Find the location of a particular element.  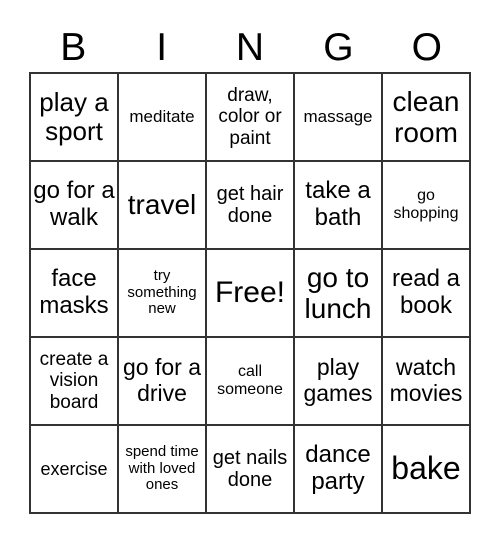

bingo-cell: massage is located at coordinates (338, 117).